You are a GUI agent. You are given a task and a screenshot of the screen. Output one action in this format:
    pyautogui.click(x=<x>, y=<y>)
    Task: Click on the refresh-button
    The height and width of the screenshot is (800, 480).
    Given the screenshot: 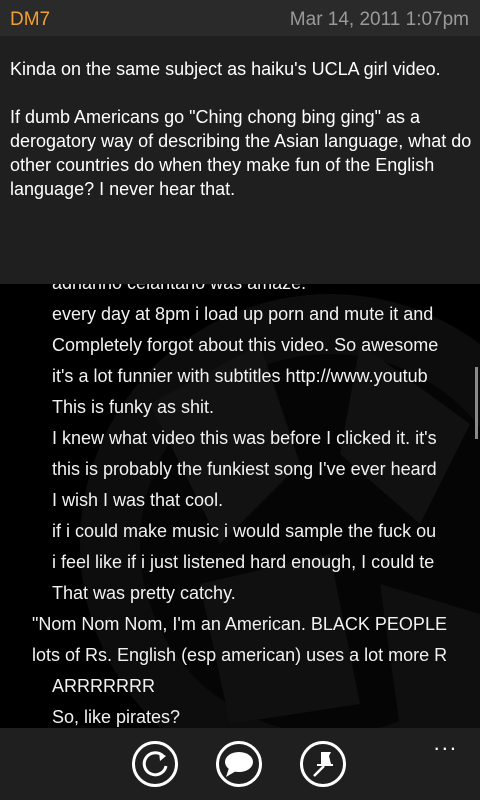 What is the action you would take?
    pyautogui.click(x=155, y=764)
    